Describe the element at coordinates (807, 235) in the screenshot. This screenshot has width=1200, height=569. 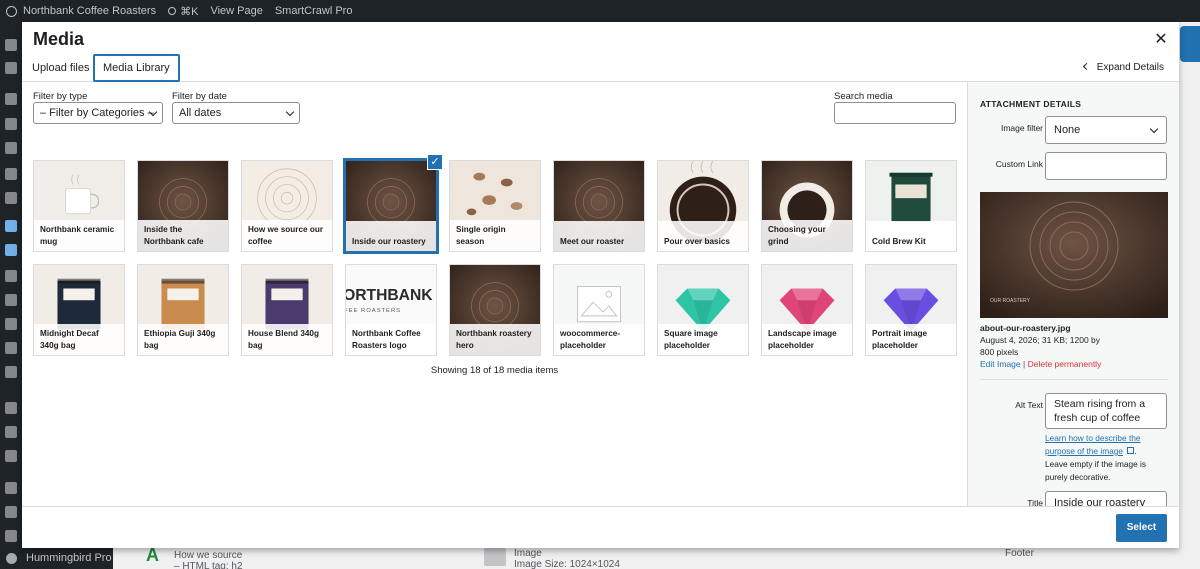
I see `attachment-caption: Choosing your grind` at that location.